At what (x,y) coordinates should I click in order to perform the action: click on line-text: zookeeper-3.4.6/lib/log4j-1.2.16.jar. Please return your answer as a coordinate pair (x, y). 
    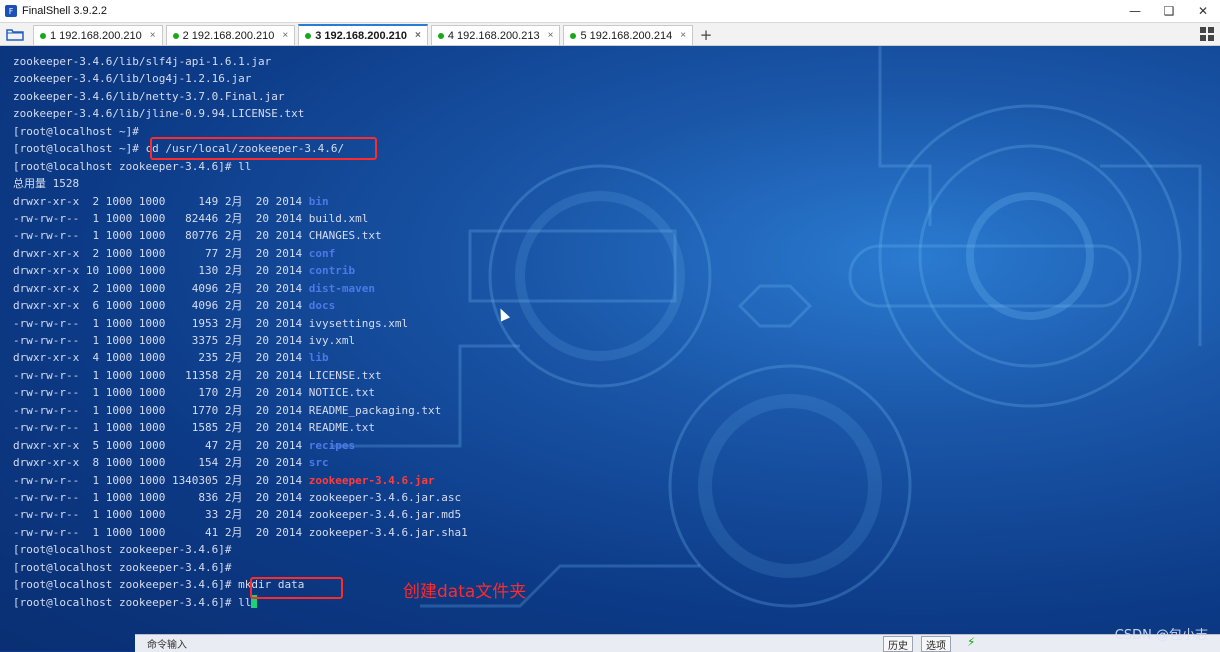
    Looking at the image, I should click on (132, 79).